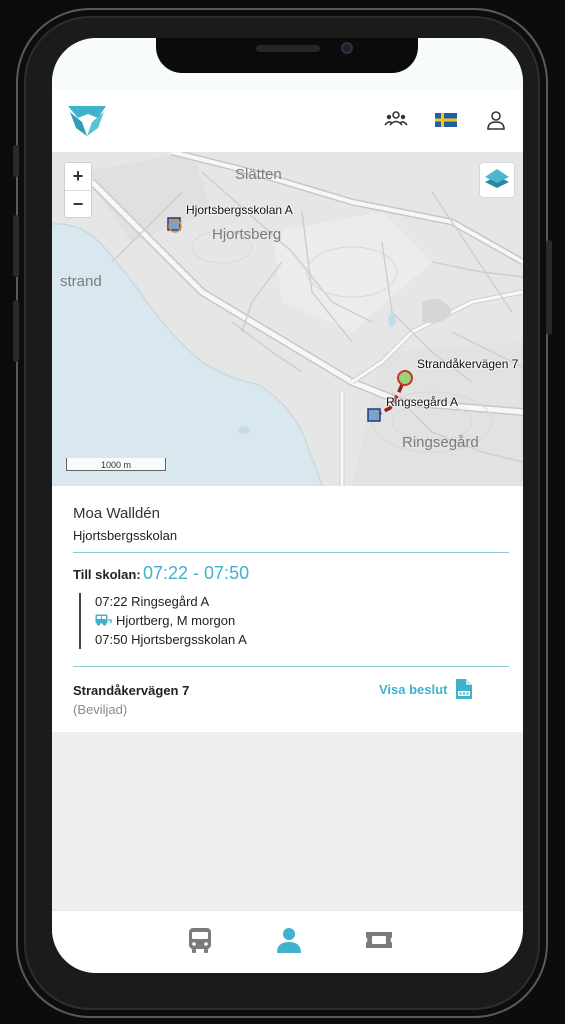 Image resolution: width=565 pixels, height=1024 pixels. I want to click on student-name: Moa Walldén, so click(116, 513).